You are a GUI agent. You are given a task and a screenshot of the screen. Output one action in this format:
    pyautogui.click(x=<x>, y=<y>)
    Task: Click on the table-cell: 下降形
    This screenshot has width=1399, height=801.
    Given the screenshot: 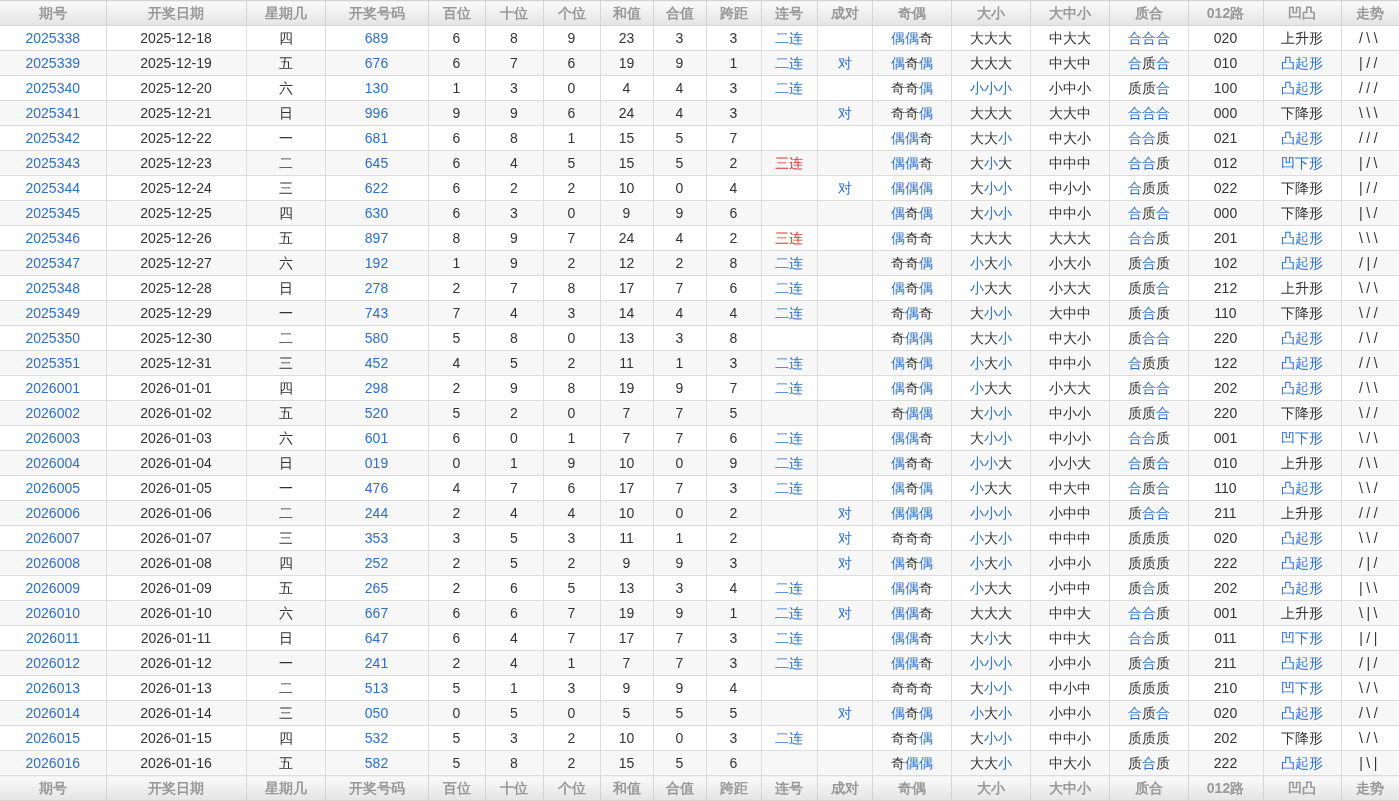 What is the action you would take?
    pyautogui.click(x=1302, y=113)
    